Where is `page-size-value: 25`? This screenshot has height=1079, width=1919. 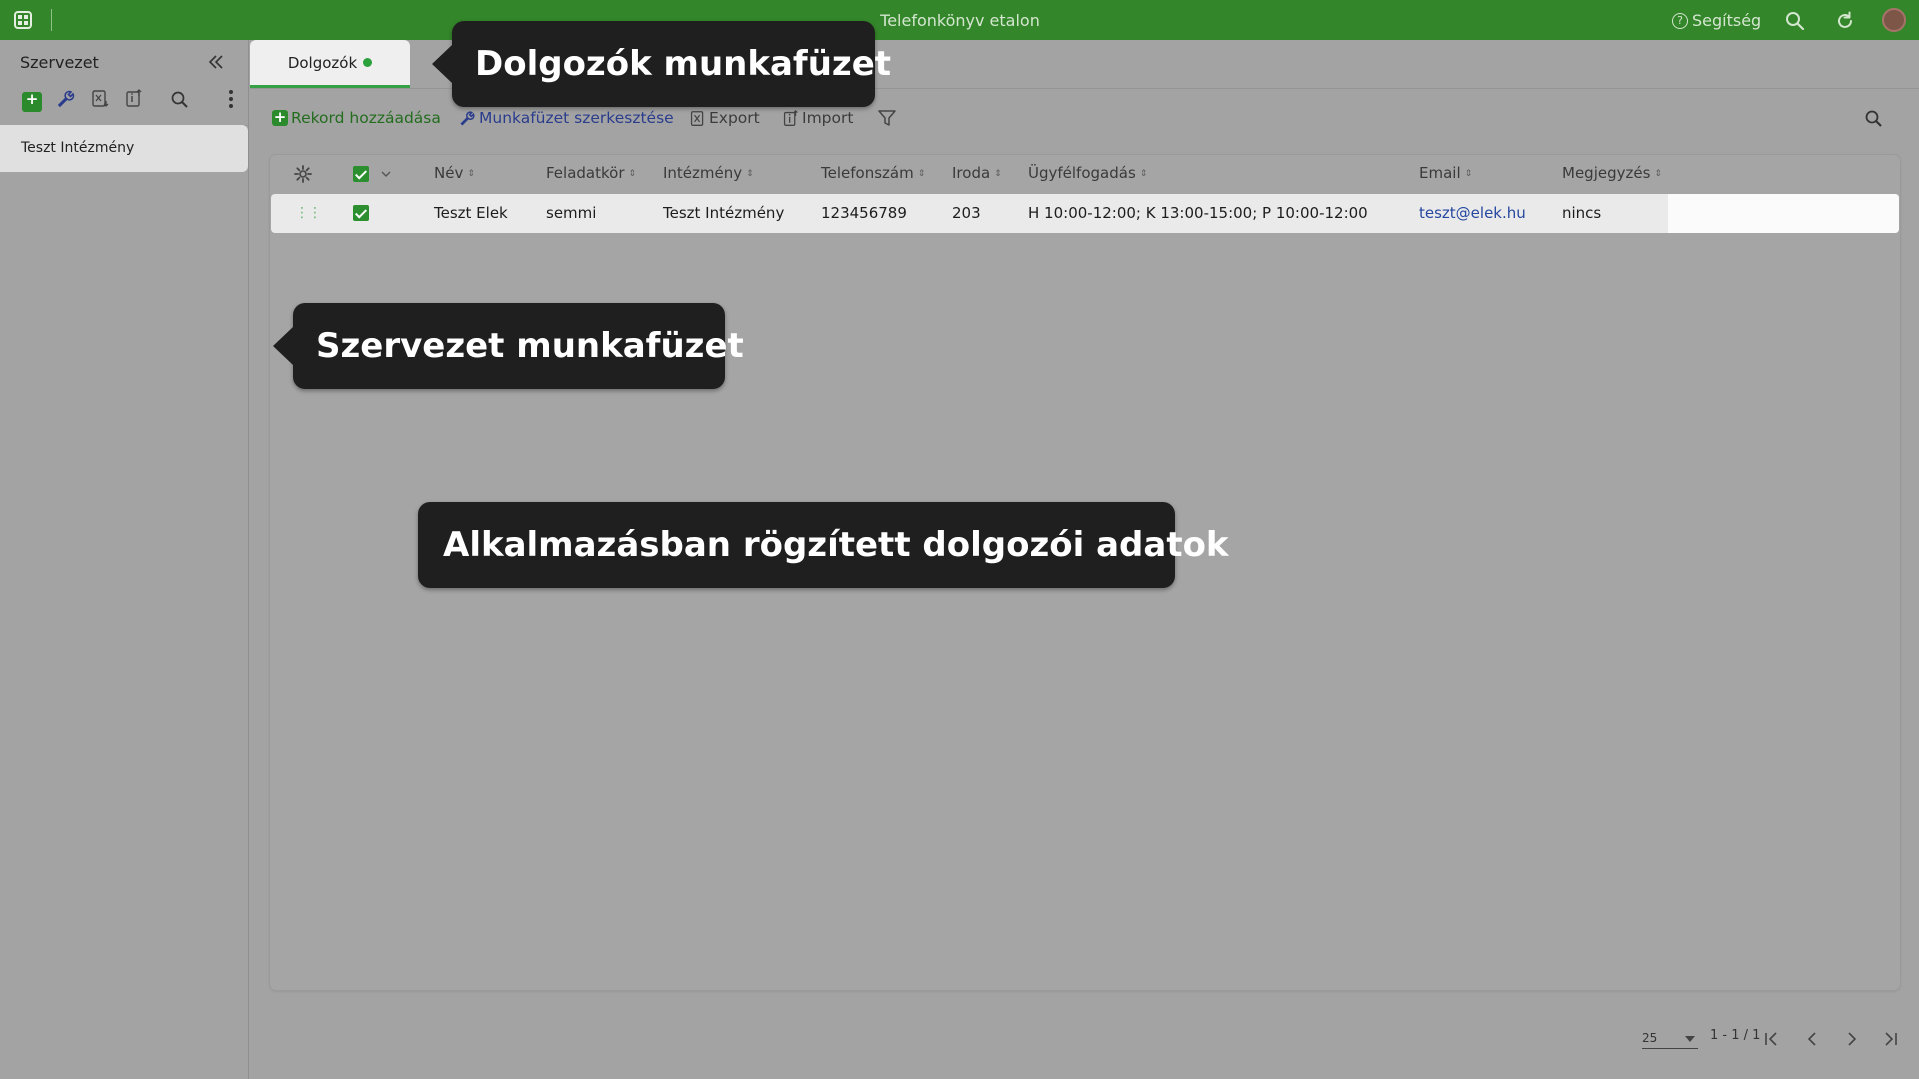 page-size-value: 25 is located at coordinates (1650, 1038).